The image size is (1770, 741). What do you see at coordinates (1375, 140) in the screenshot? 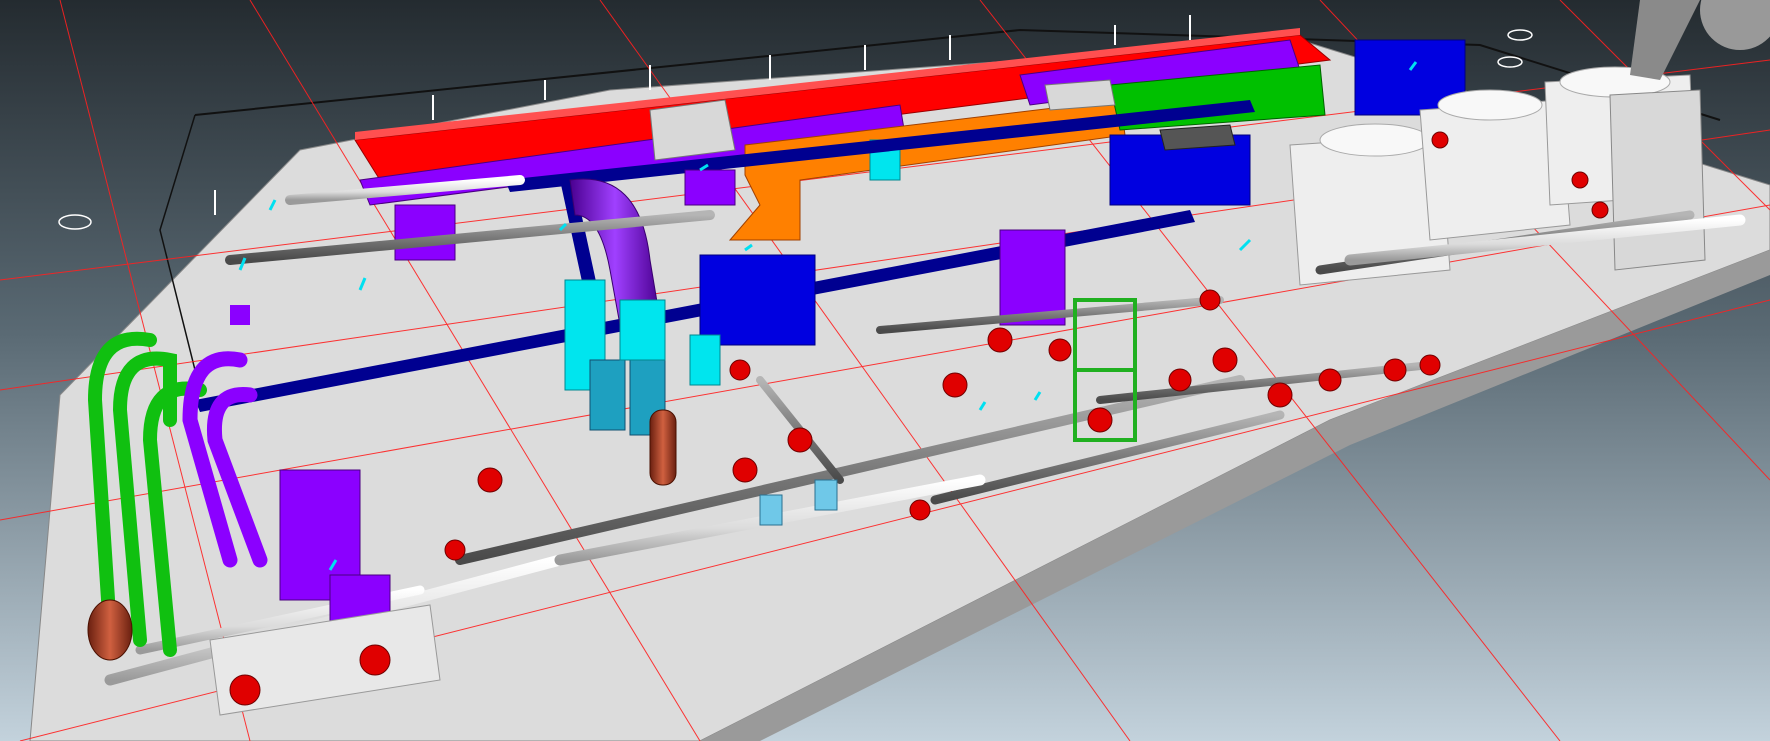
I see `cooling-tower-1-fan` at bounding box center [1375, 140].